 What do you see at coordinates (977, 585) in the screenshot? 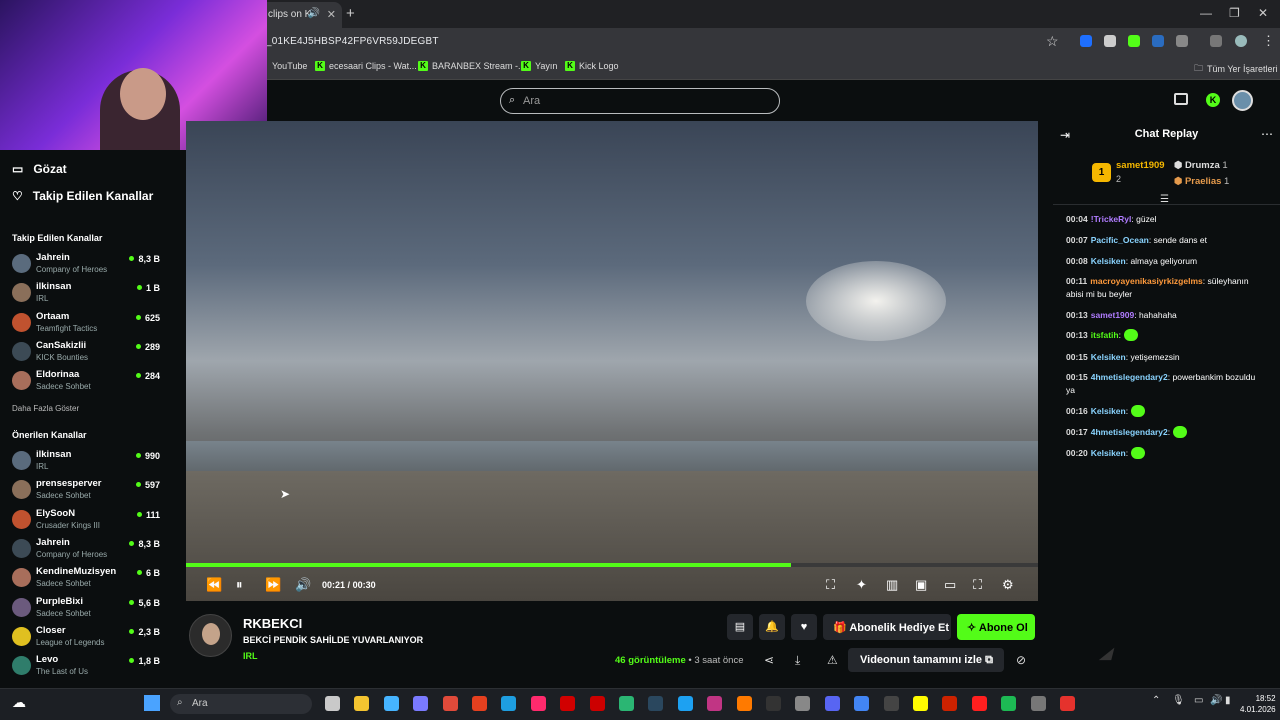
I see `fullscreen-icon: ⛶` at bounding box center [977, 585].